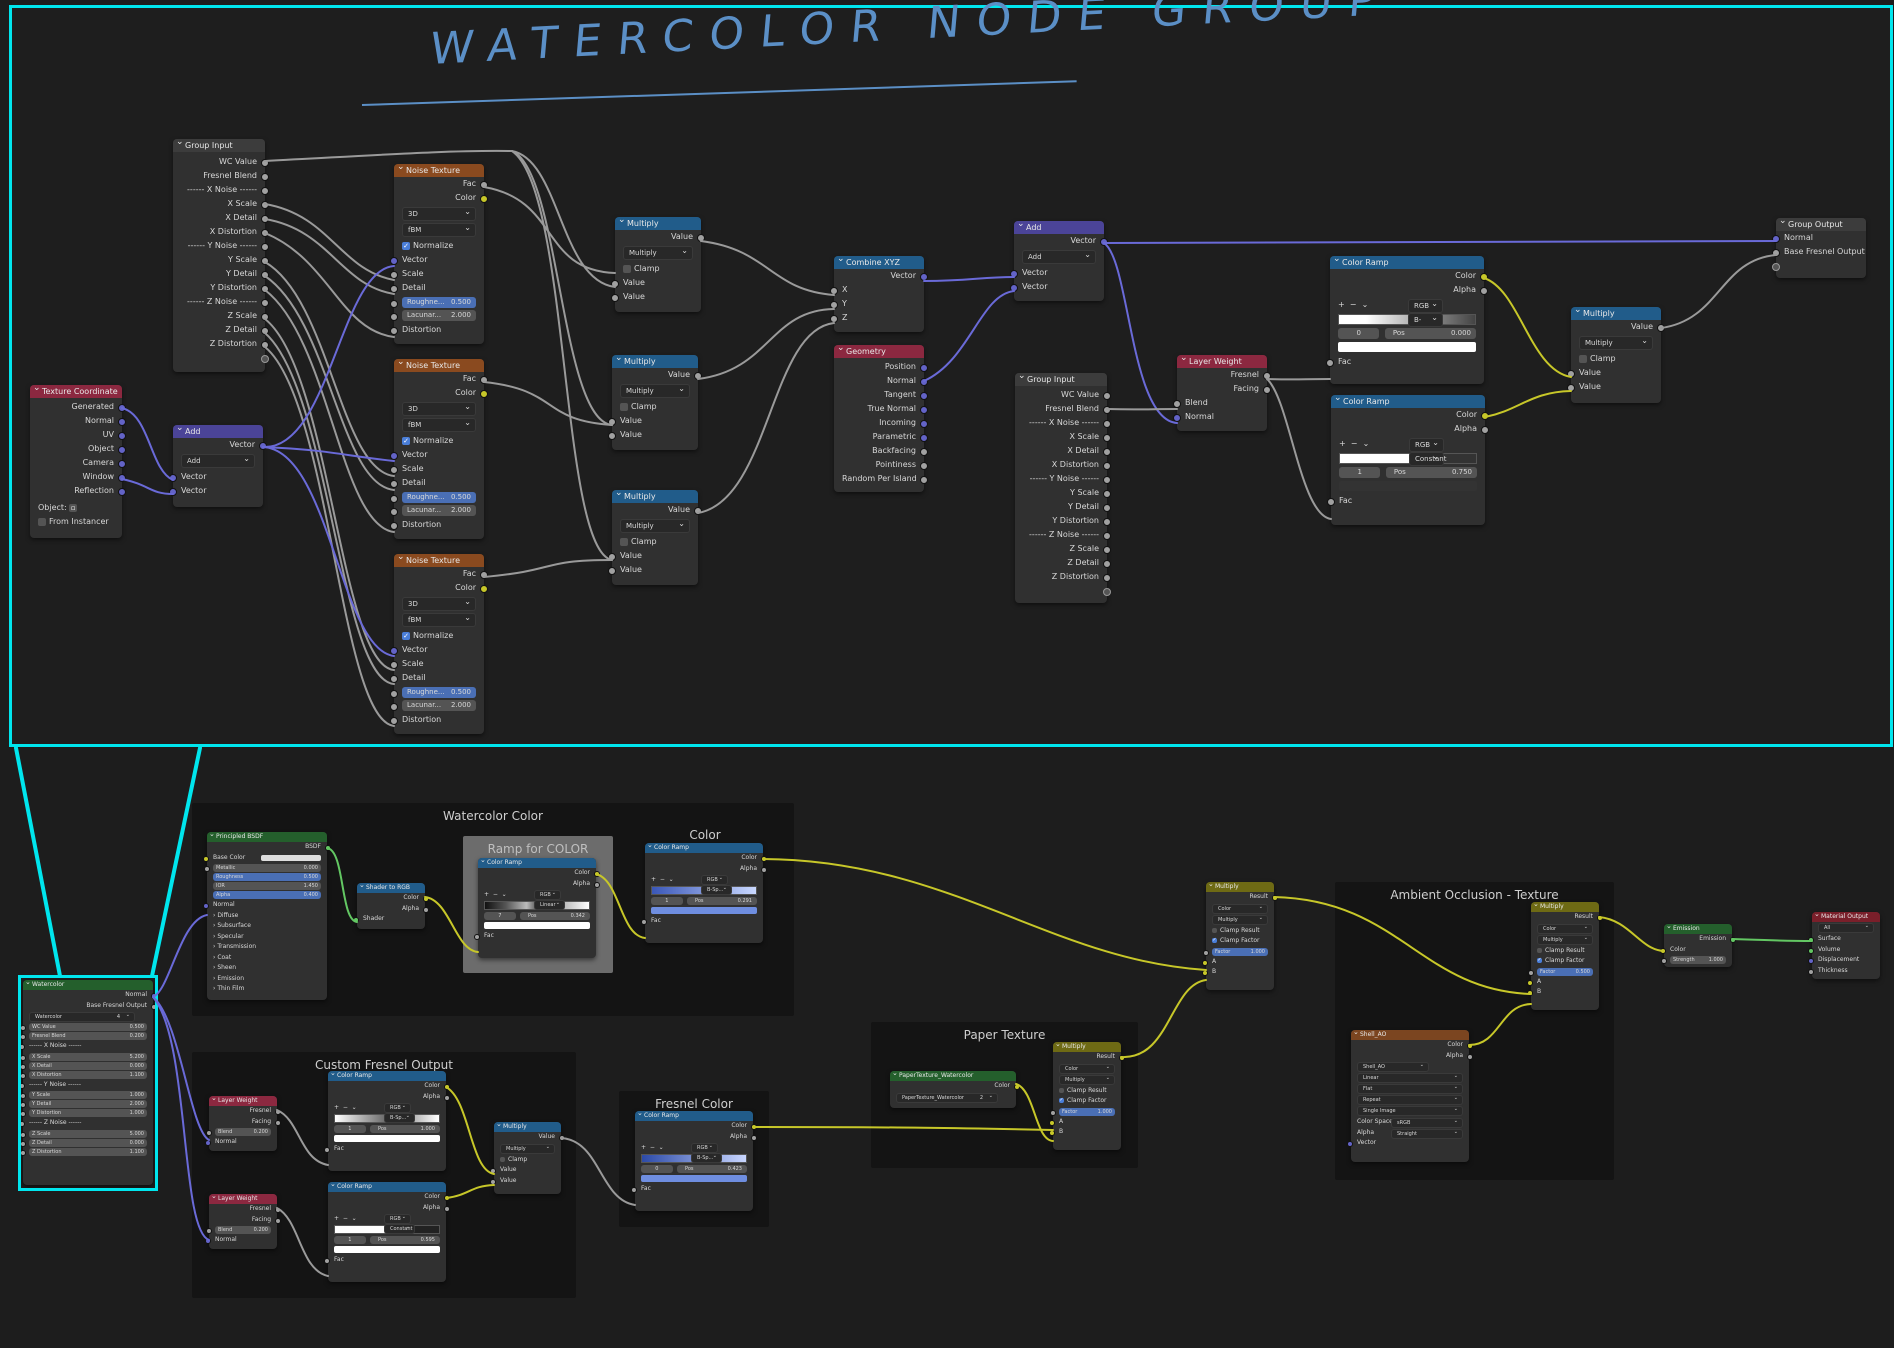 The width and height of the screenshot is (1894, 1348). What do you see at coordinates (267, 979) in the screenshot?
I see `bsdf-panel-toggle: › Emission` at bounding box center [267, 979].